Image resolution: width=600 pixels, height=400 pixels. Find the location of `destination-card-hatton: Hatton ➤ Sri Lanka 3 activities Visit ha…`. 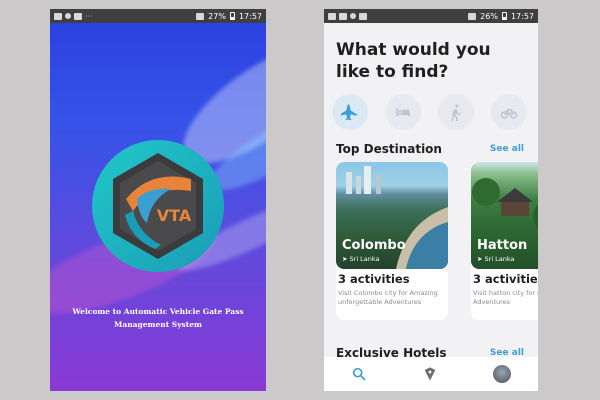

destination-card-hatton: Hatton ➤ Sri Lanka 3 activities Visit ha… is located at coordinates (504, 241).